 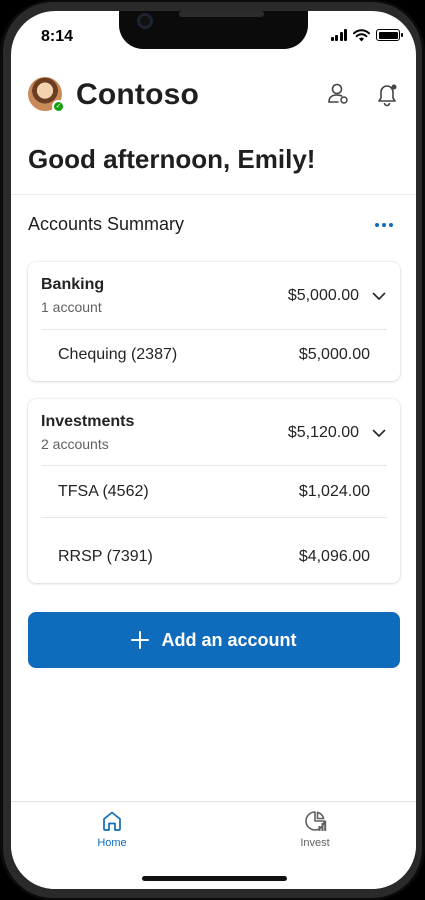 What do you see at coordinates (71, 307) in the screenshot?
I see `group-account-count: 1 account` at bounding box center [71, 307].